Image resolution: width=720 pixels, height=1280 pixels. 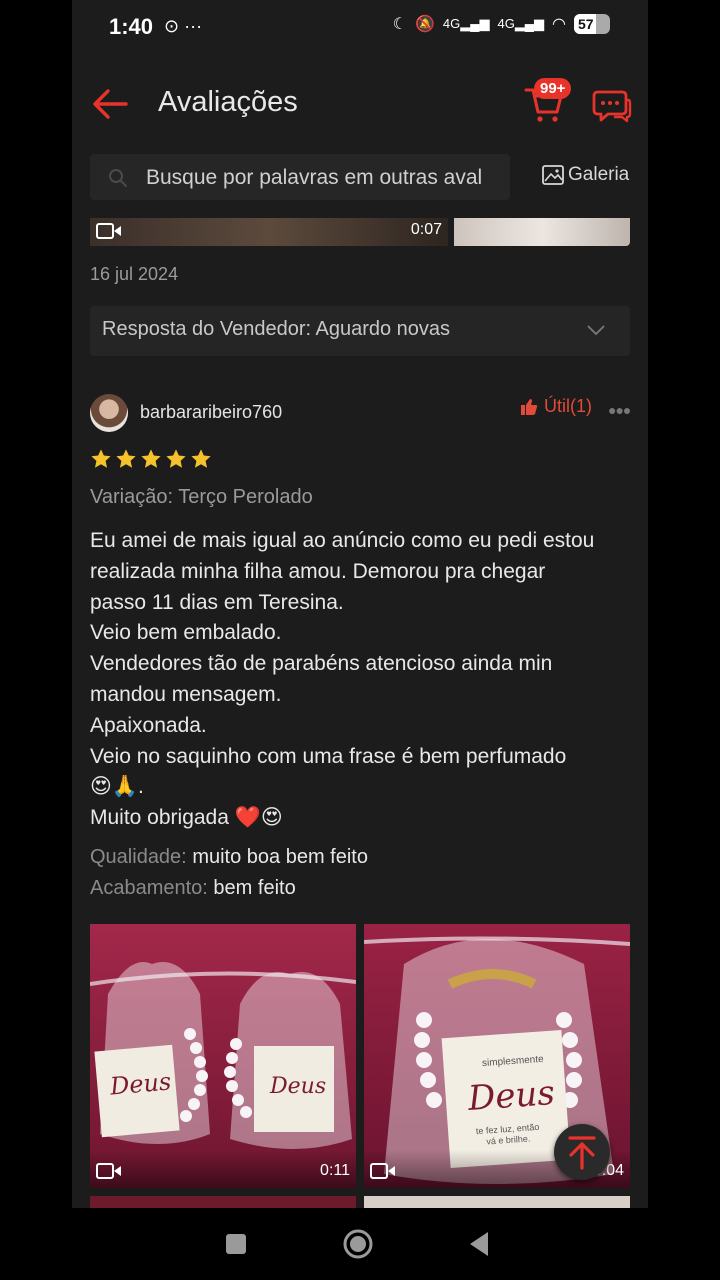 I want to click on review-text-line: Apaixonada., so click(x=148, y=725).